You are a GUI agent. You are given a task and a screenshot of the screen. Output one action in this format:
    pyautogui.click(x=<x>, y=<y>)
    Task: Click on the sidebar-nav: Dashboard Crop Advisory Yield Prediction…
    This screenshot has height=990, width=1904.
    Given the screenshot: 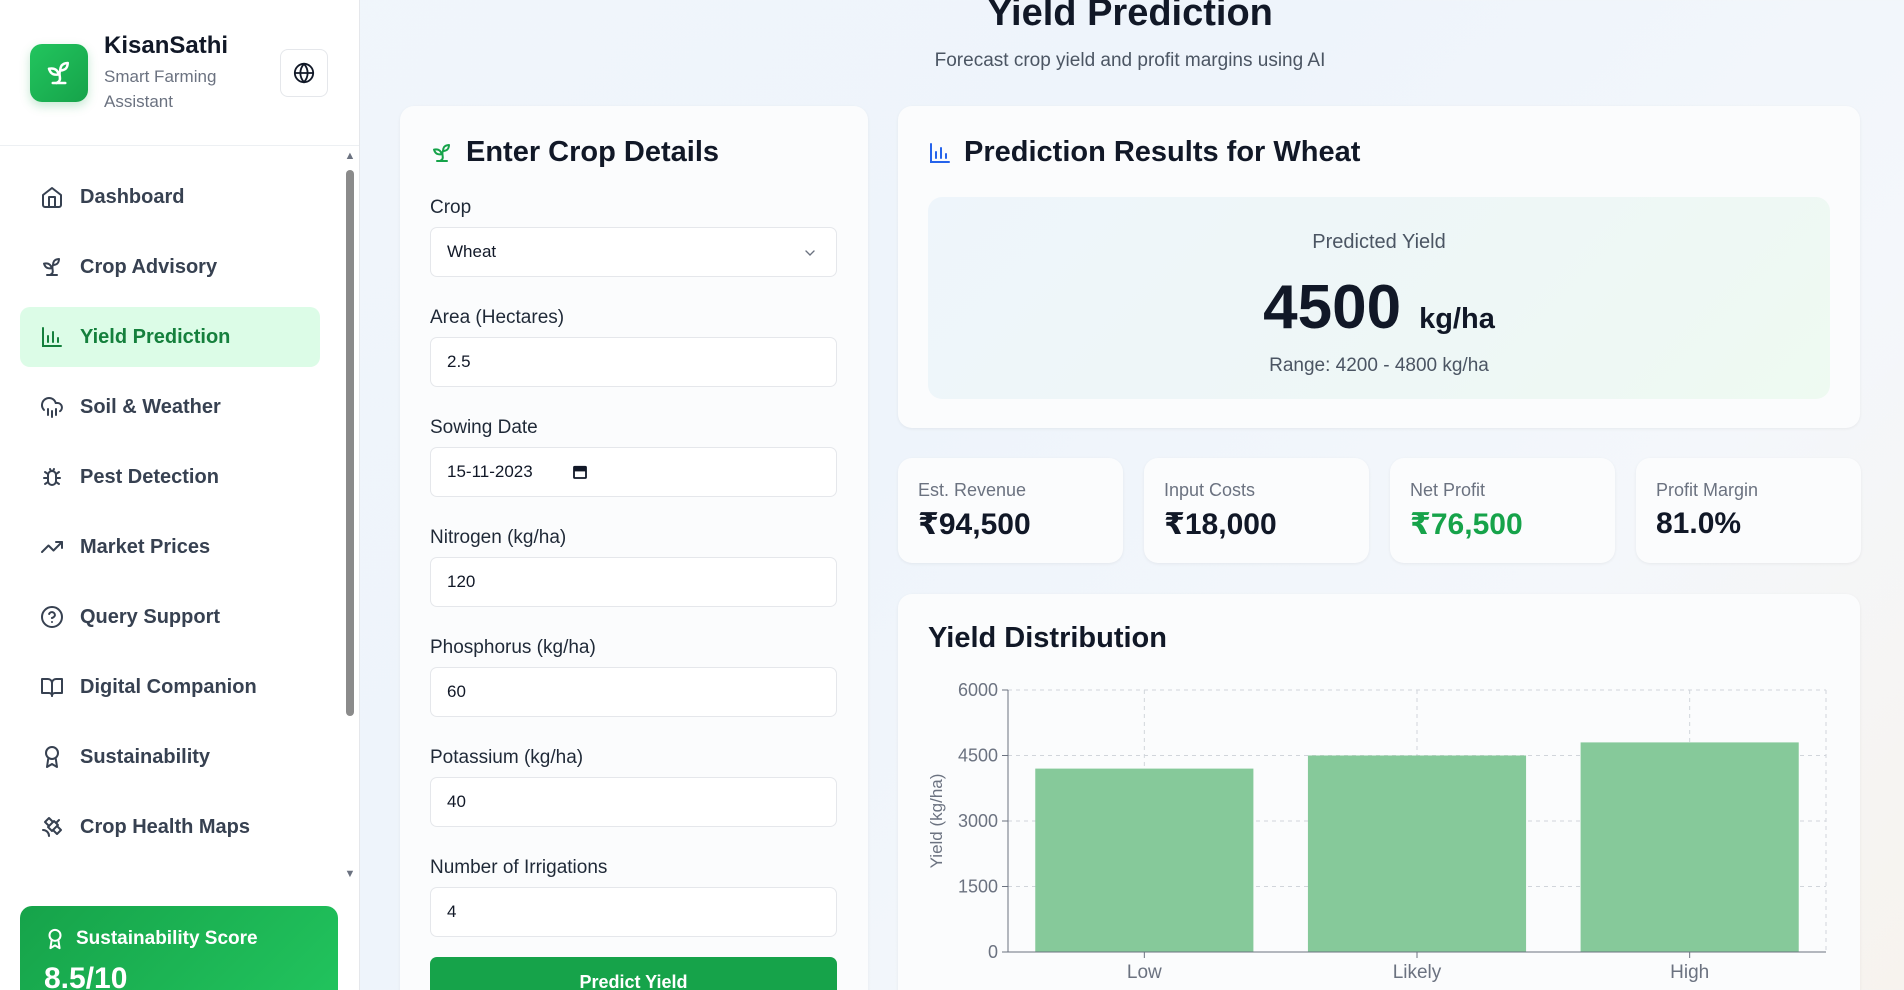 What is the action you would take?
    pyautogui.click(x=172, y=517)
    